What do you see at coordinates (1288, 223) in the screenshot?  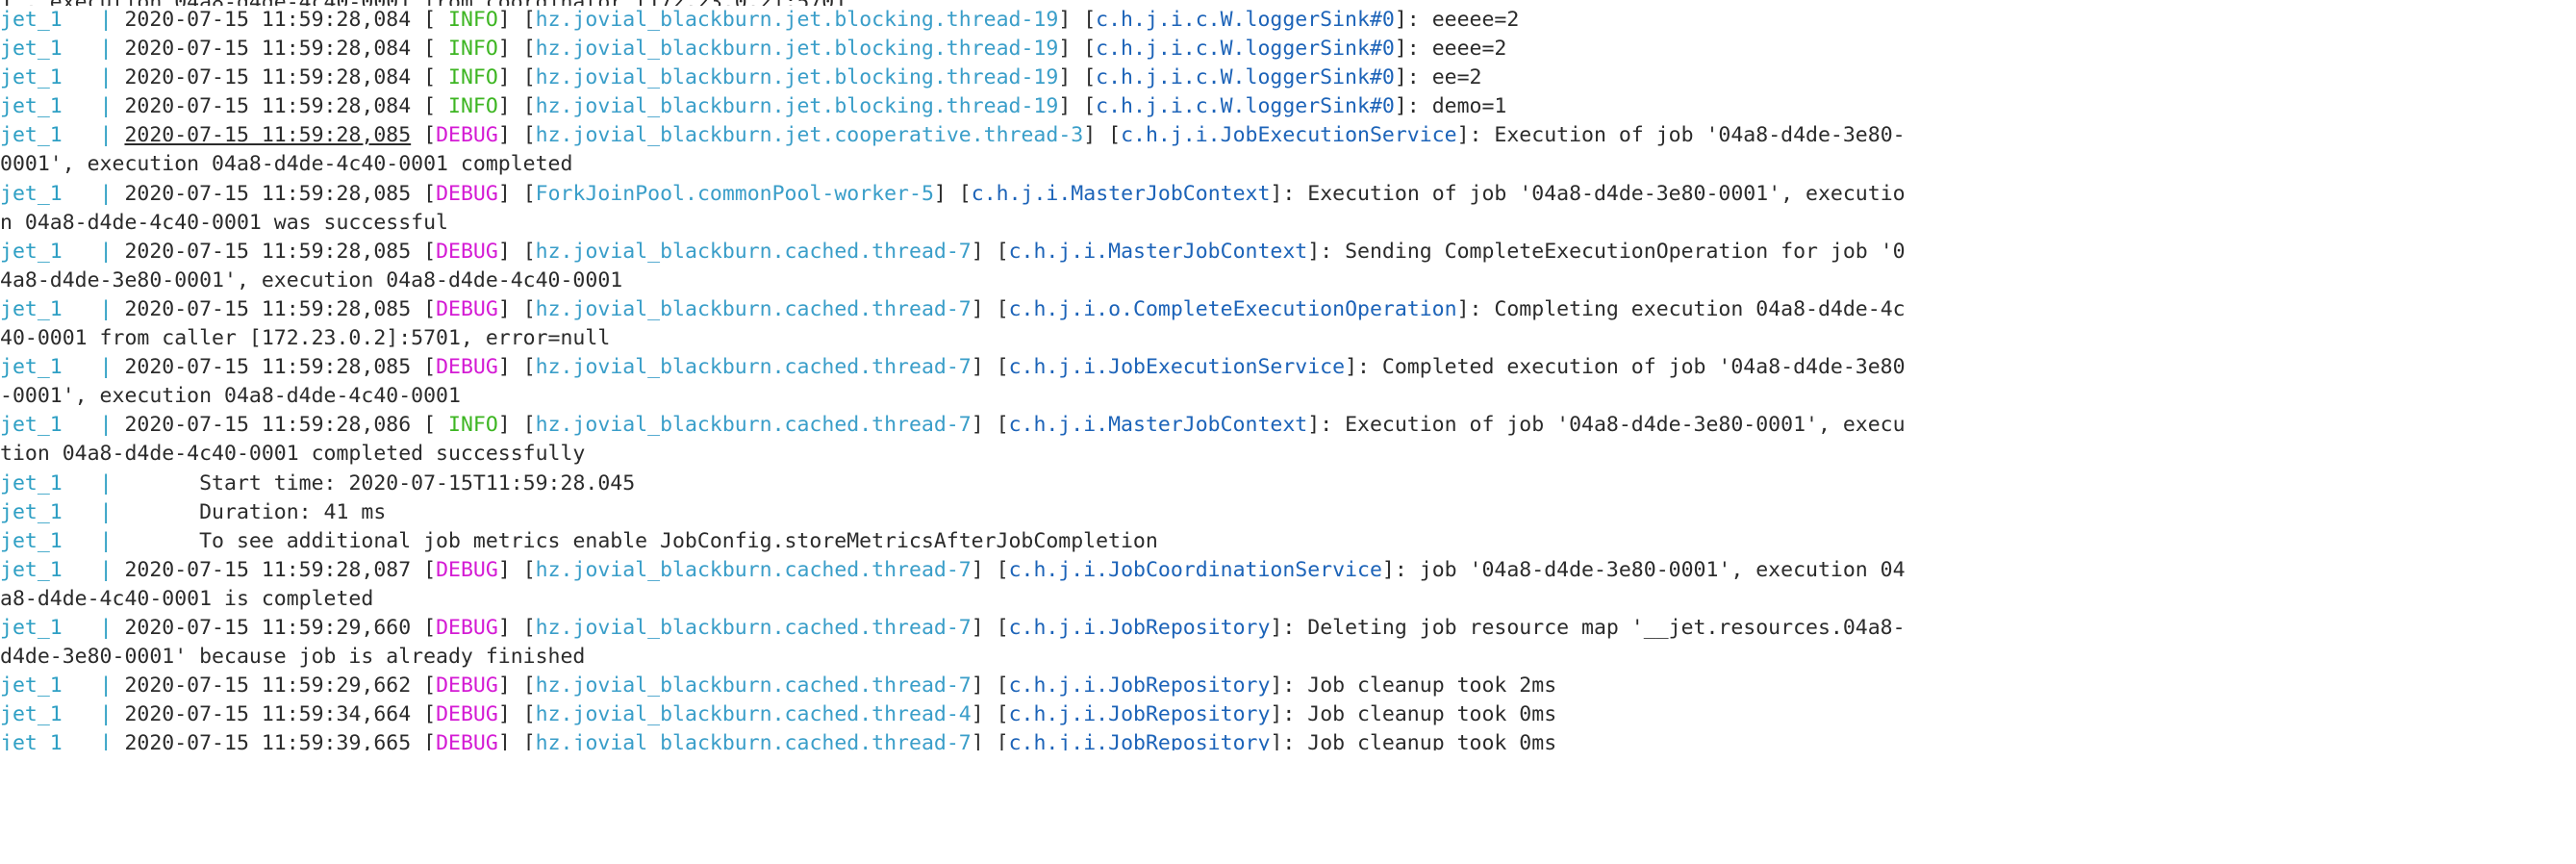 I see `log-line-continuation: n 04a8-d4de-4c40-0001 was successful` at bounding box center [1288, 223].